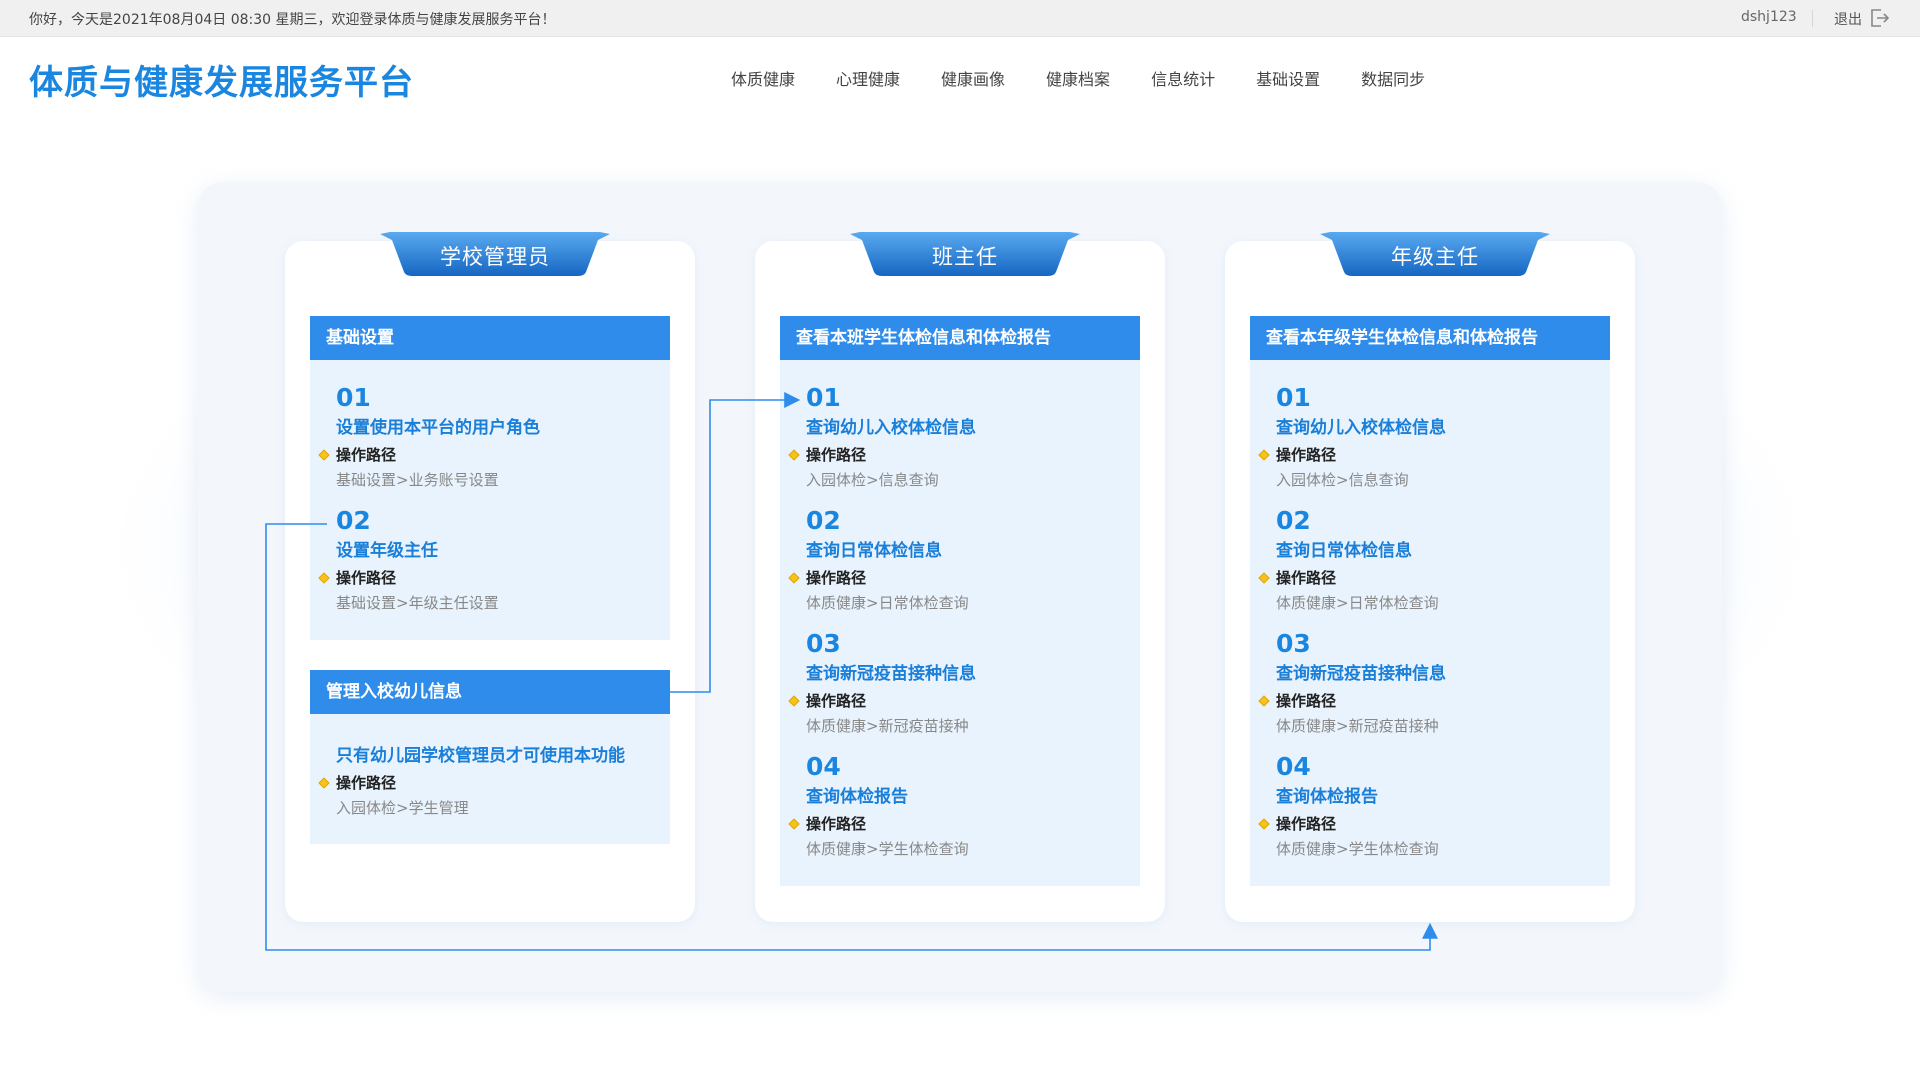  I want to click on connector-to-class-teacher, so click(735, 542).